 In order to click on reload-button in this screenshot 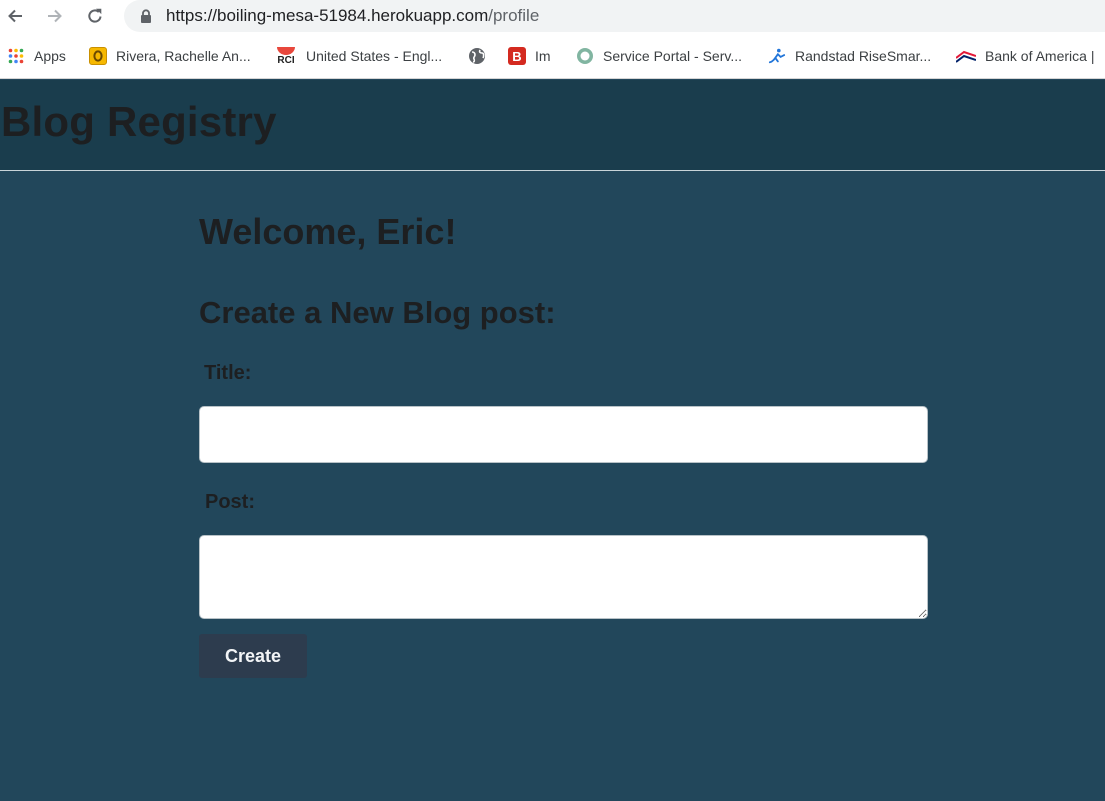, I will do `click(95, 16)`.